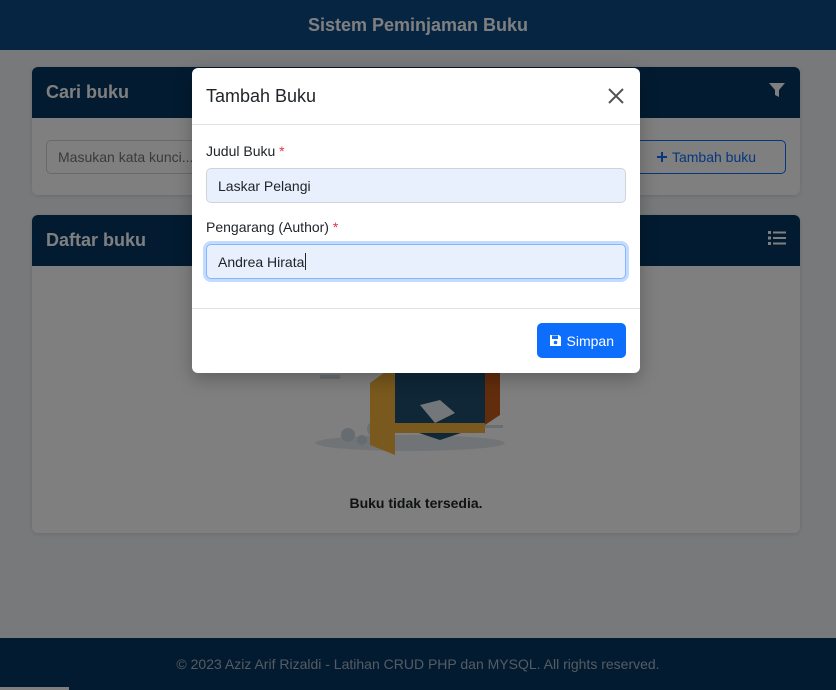  What do you see at coordinates (416, 227) in the screenshot?
I see `author-label: Pengarang (Author) *` at bounding box center [416, 227].